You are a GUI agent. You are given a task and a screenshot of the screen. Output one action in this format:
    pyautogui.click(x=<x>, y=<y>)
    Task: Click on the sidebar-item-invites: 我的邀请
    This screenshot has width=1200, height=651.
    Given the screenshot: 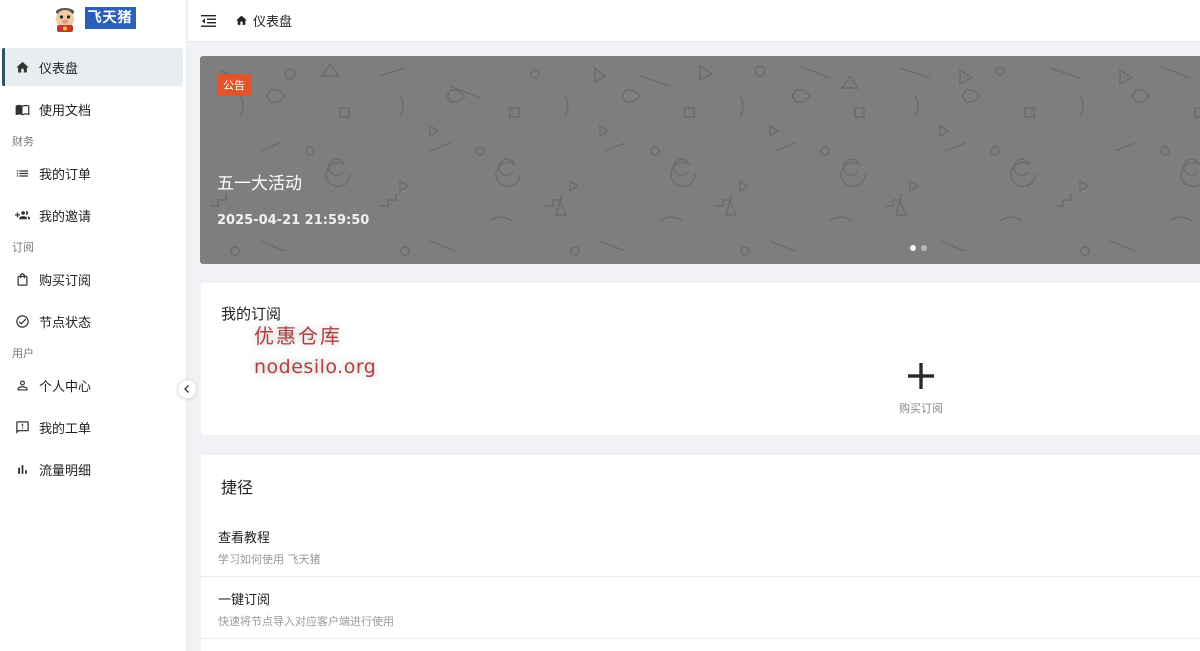 What is the action you would take?
    pyautogui.click(x=92, y=215)
    